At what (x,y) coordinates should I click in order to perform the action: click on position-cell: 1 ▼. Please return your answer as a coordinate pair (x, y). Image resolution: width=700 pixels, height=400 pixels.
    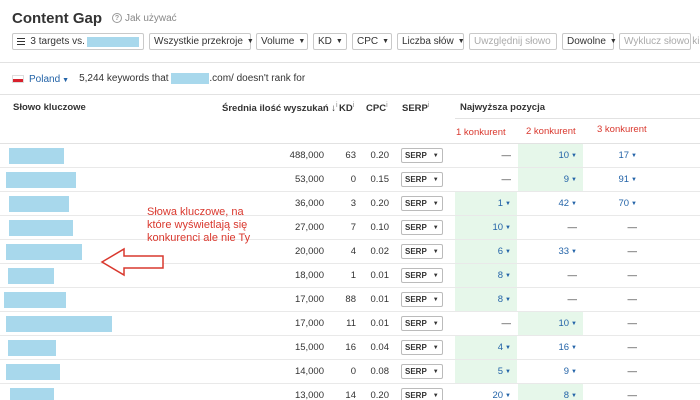
    Looking at the image, I should click on (486, 203).